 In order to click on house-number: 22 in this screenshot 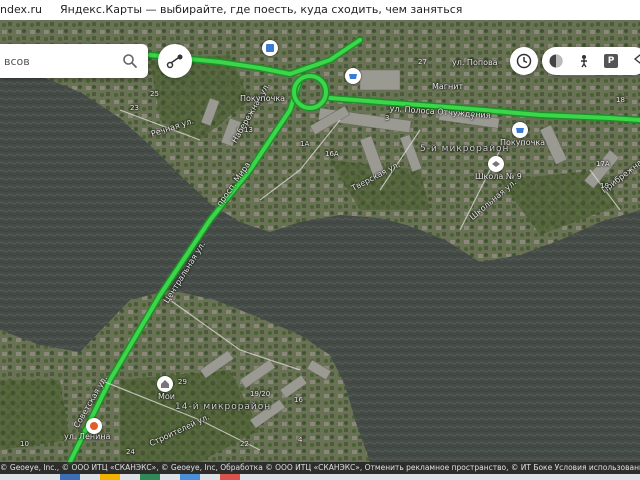, I will do `click(244, 444)`.